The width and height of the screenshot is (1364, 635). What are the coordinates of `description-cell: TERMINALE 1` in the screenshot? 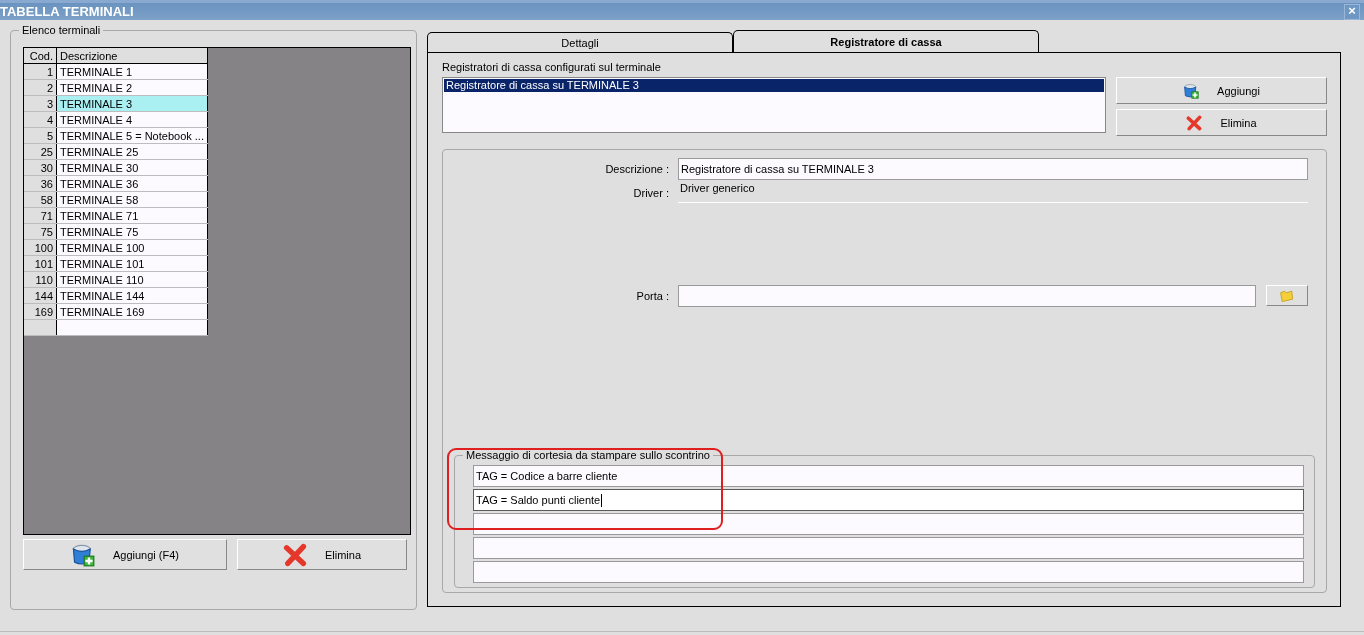 It's located at (132, 71).